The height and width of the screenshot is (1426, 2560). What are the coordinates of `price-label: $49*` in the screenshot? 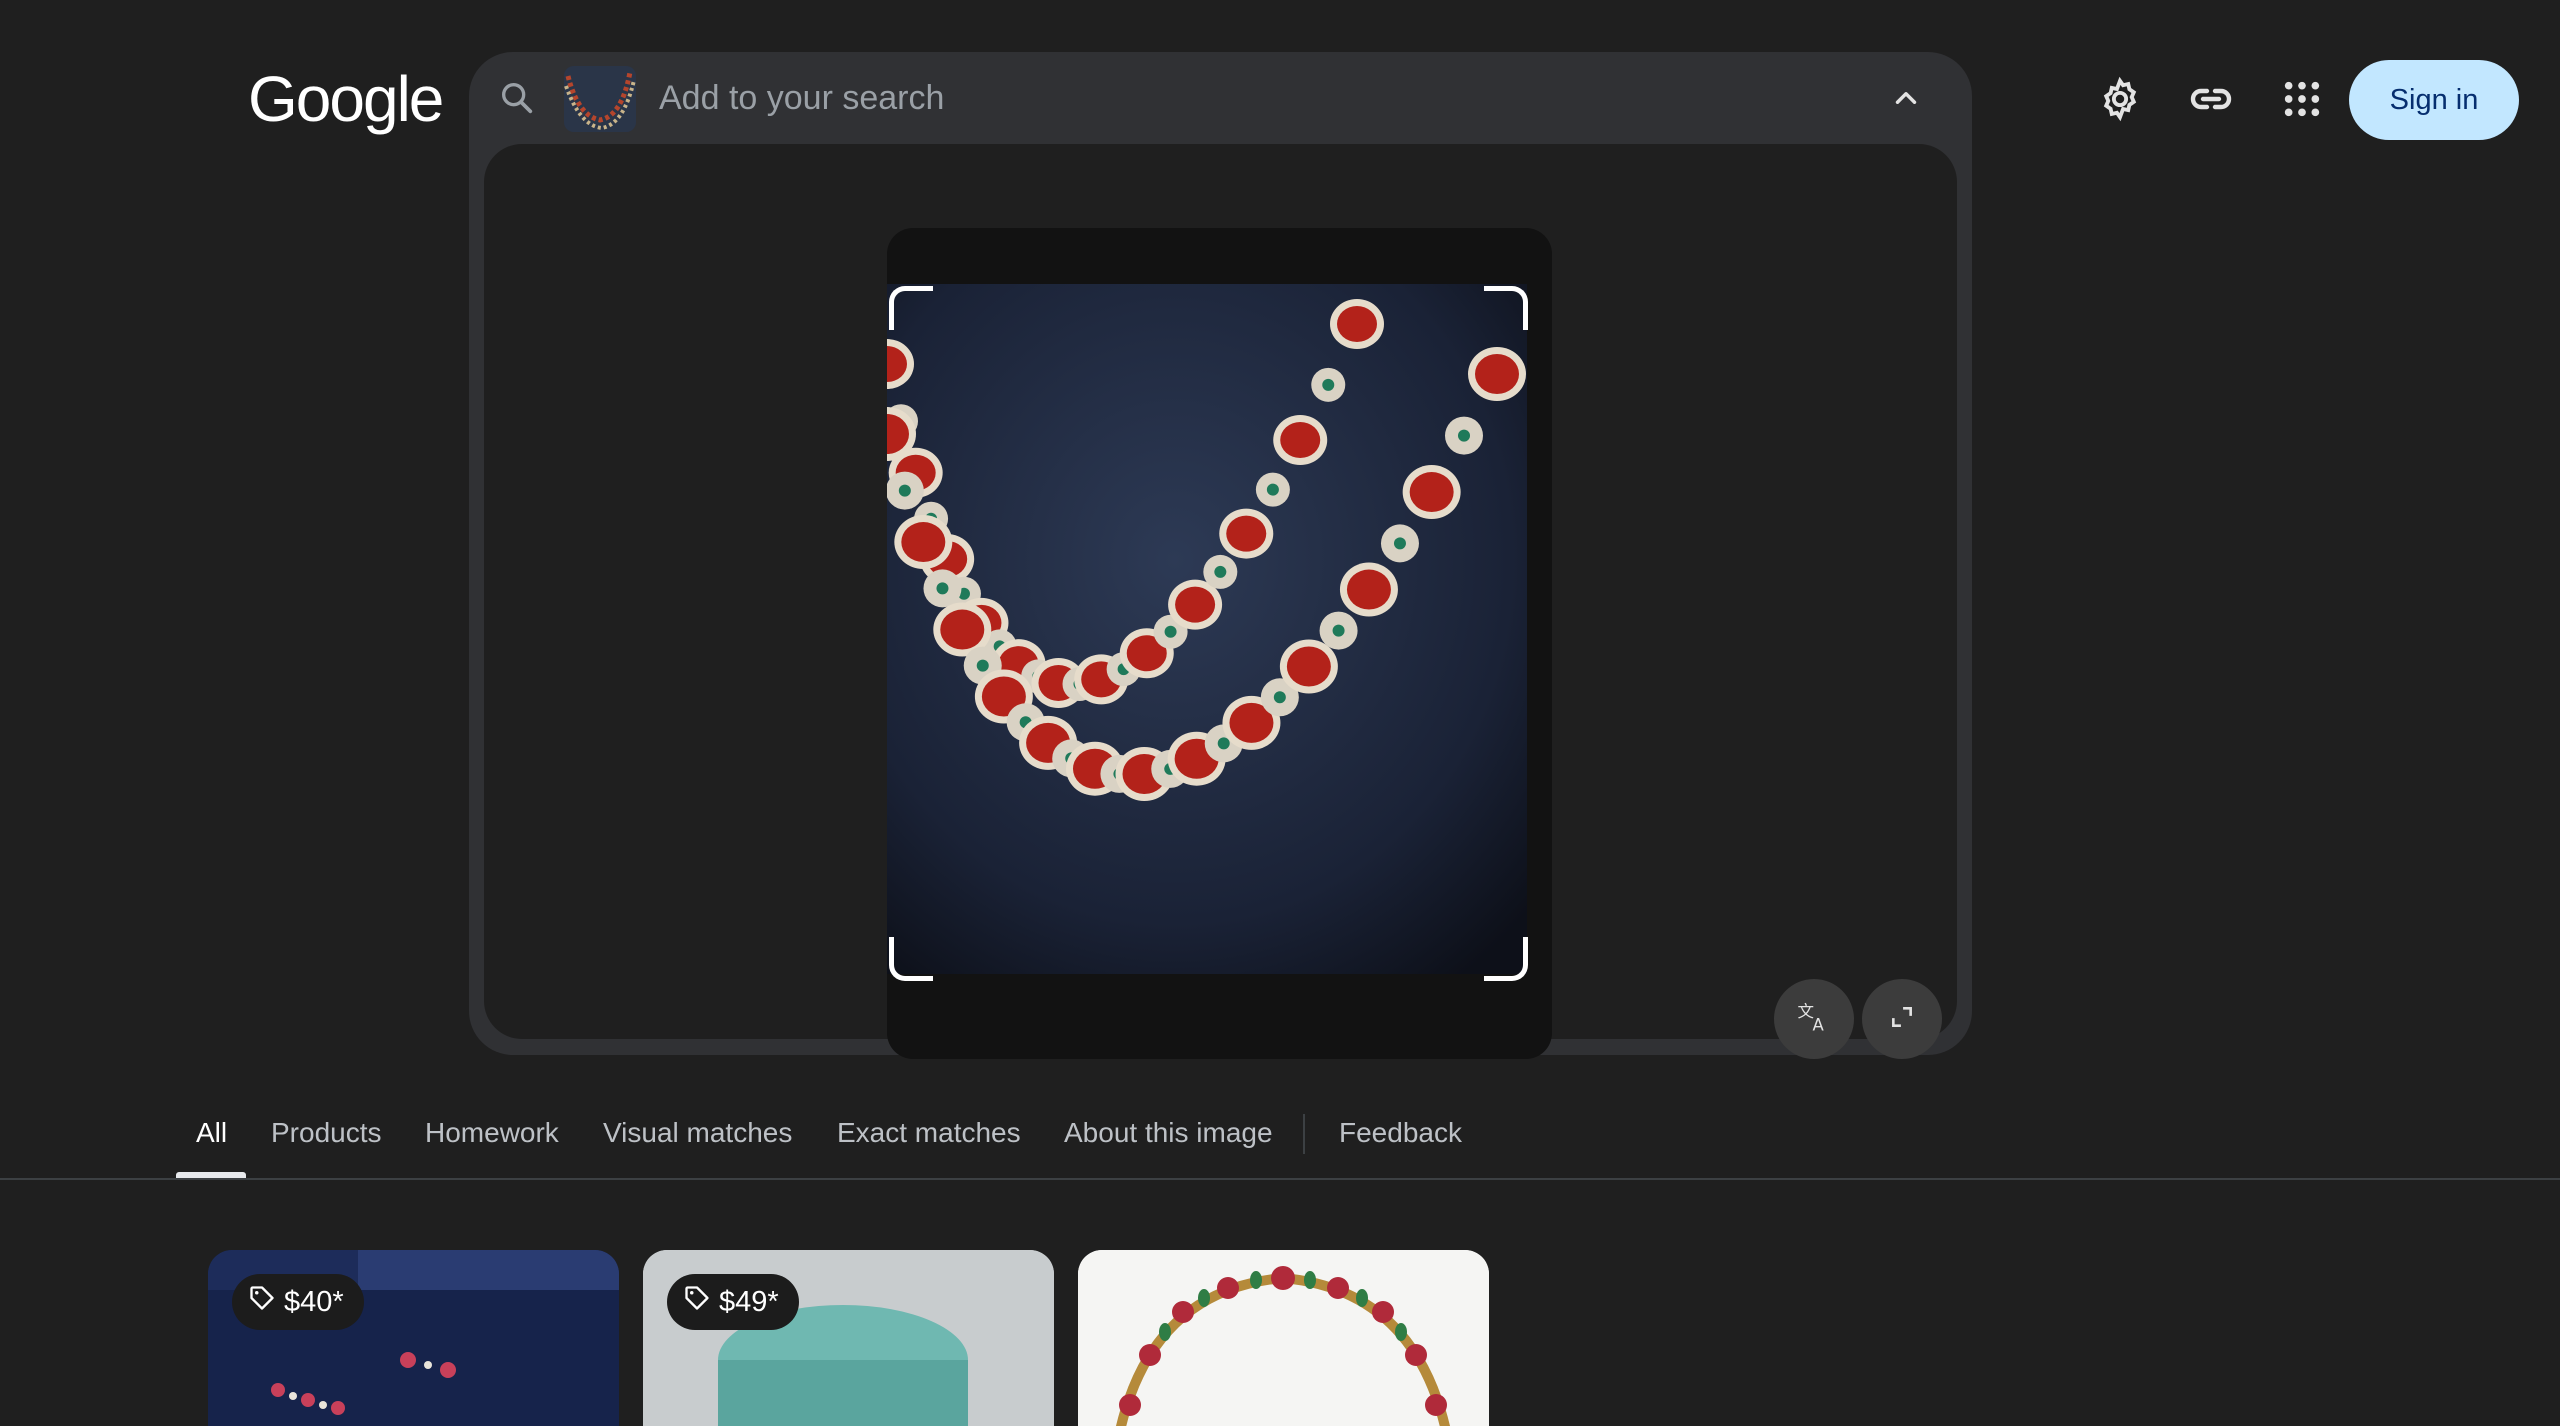 It's located at (749, 1301).